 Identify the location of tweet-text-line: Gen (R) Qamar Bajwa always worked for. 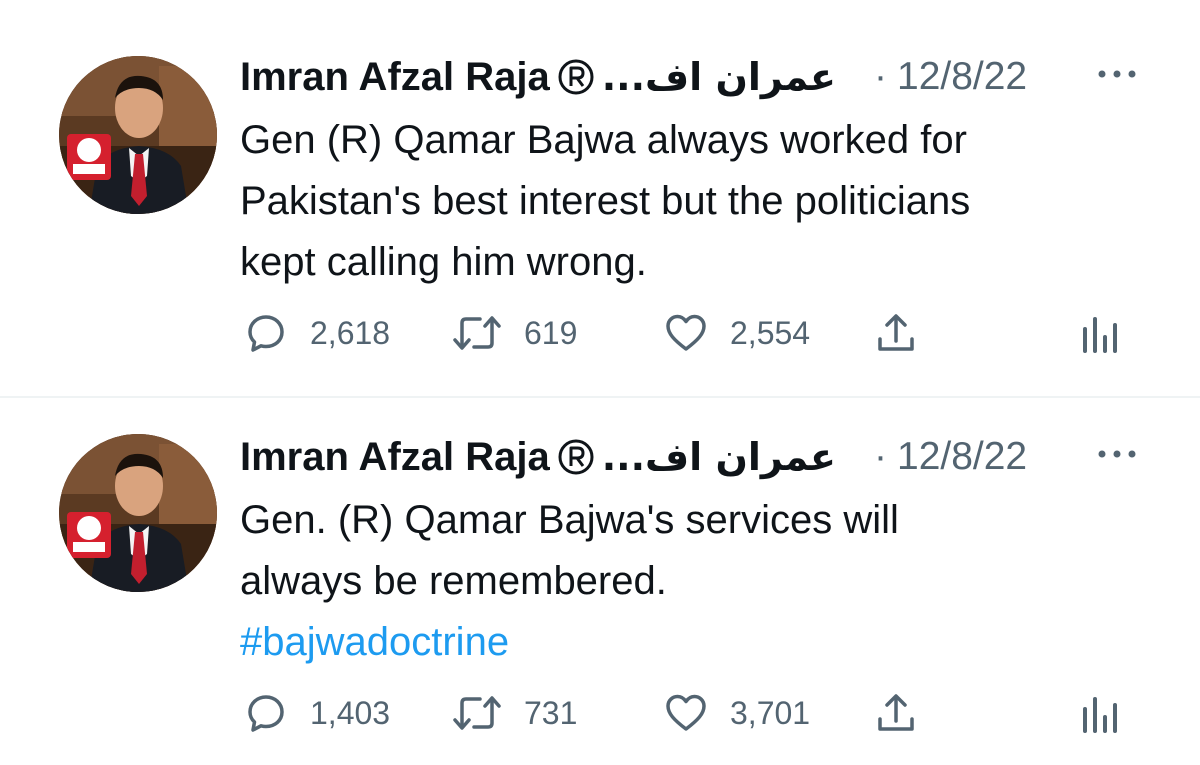
(603, 140).